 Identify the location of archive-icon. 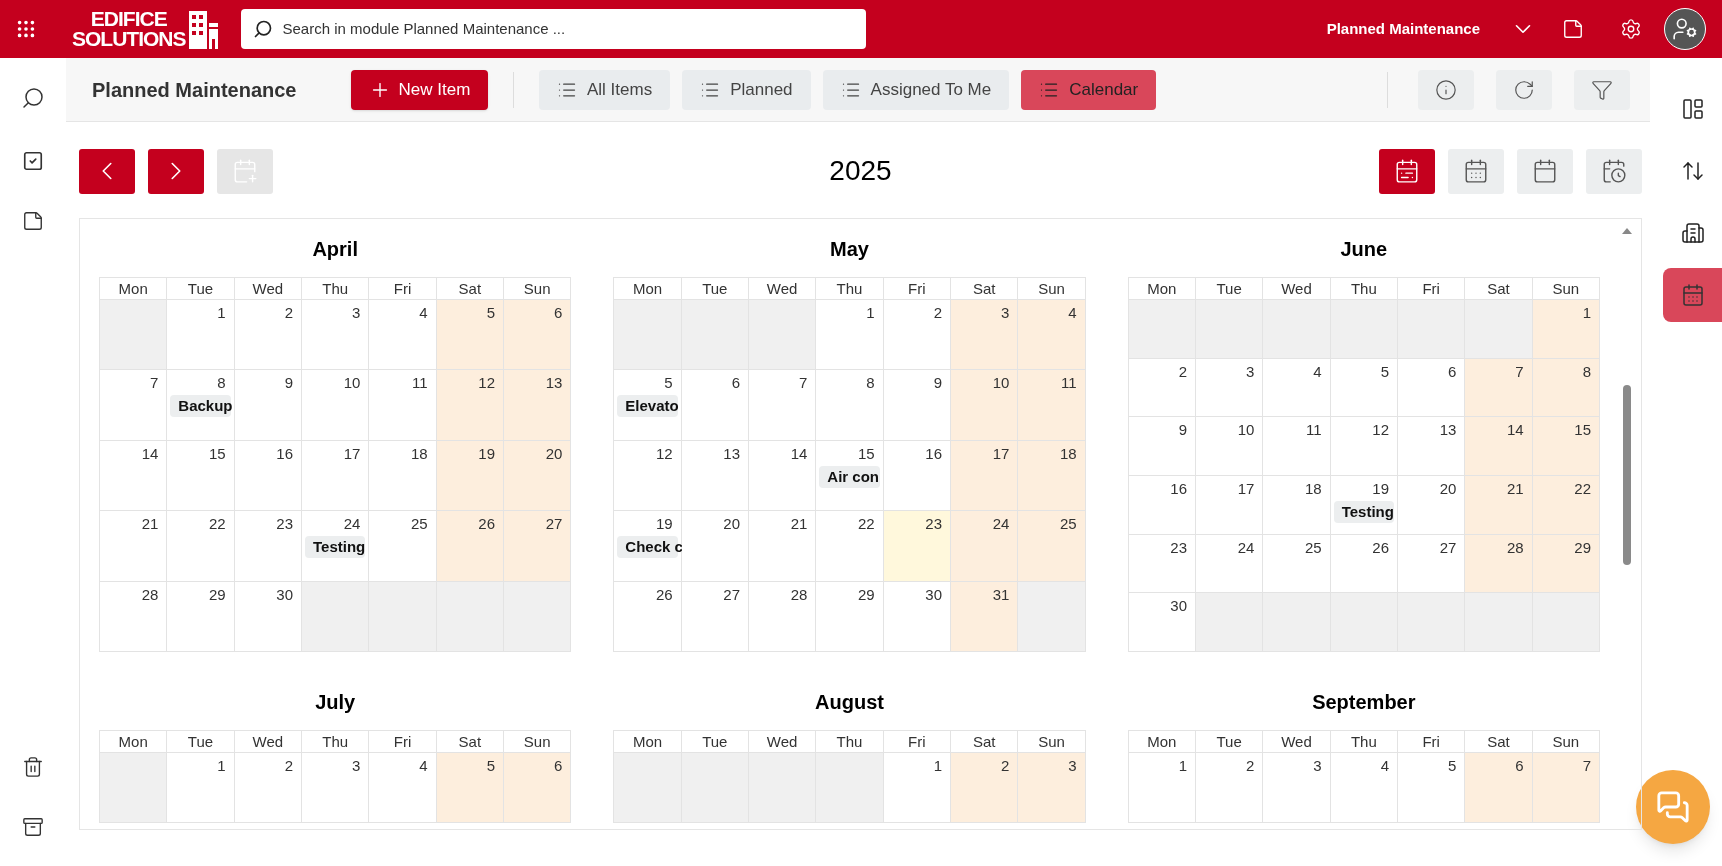
(33, 827).